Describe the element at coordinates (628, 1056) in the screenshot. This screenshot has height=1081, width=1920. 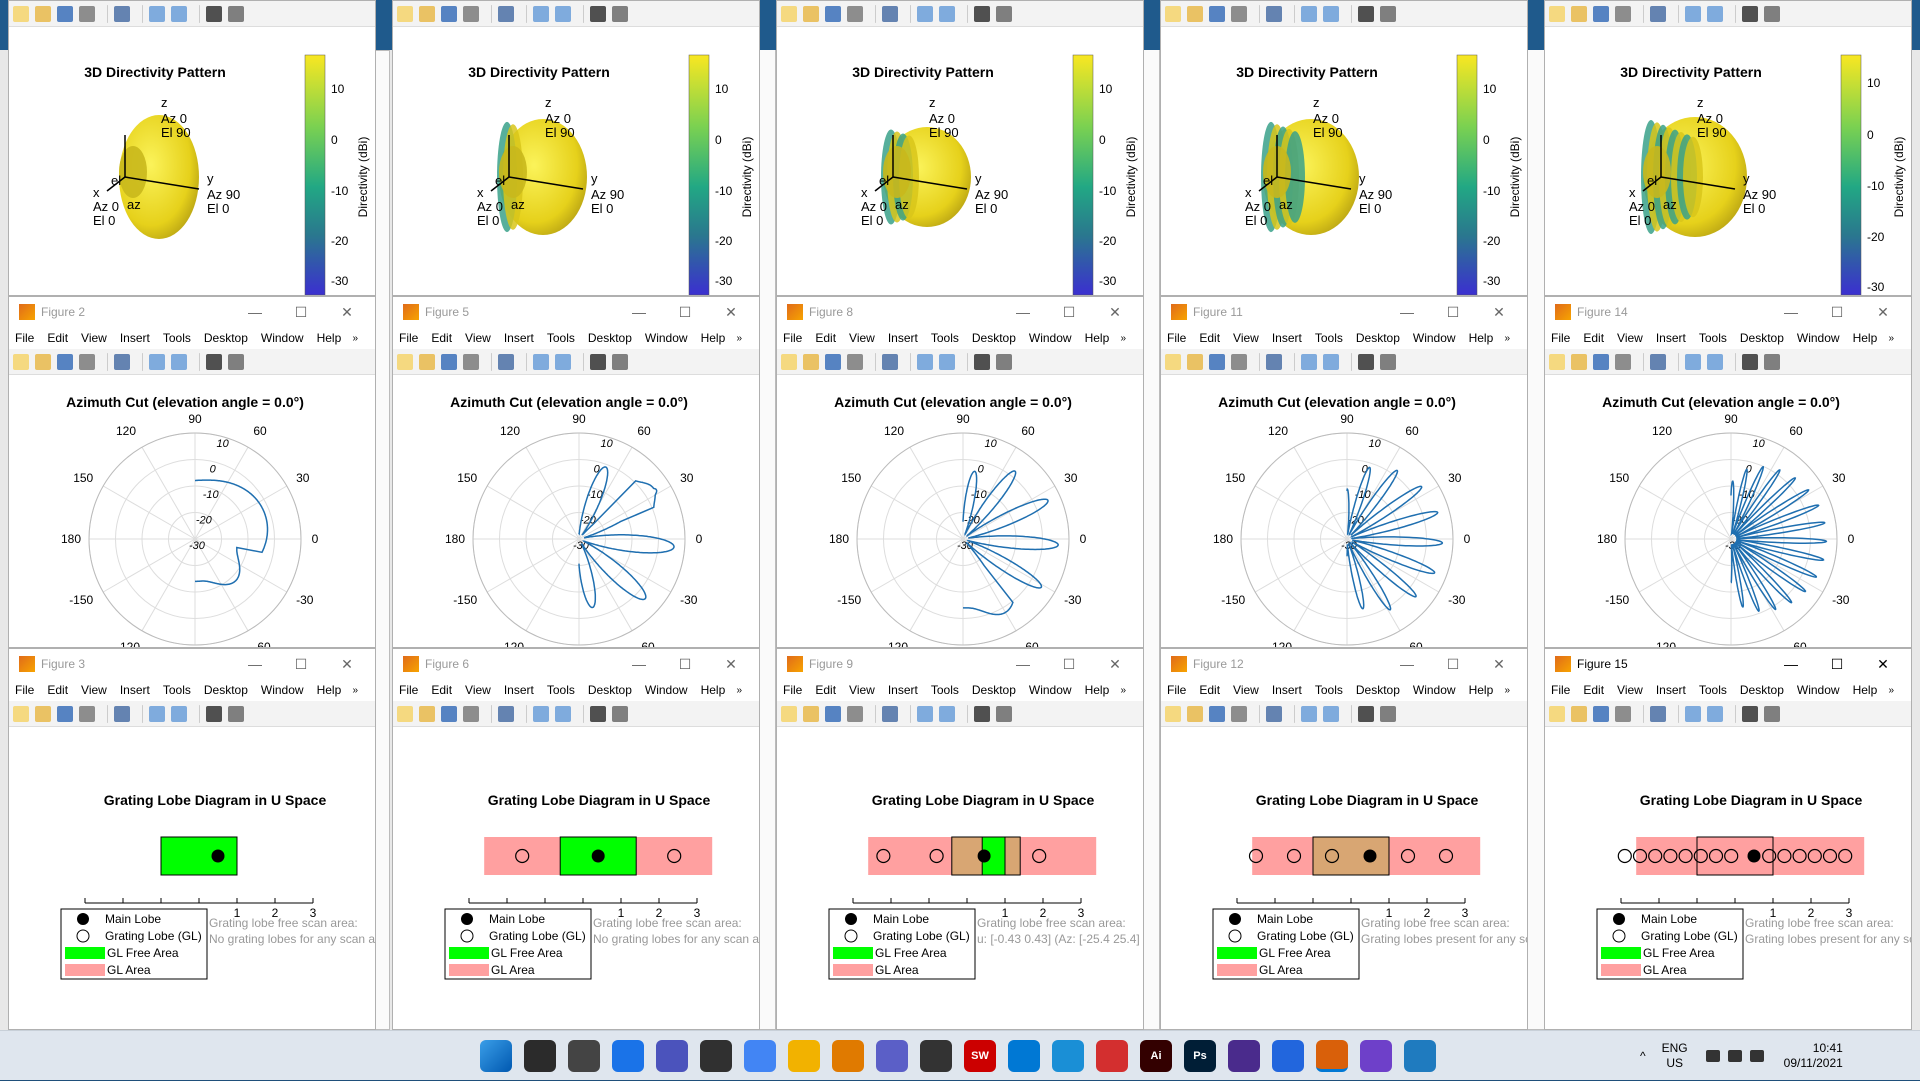
I see `widgets-icon` at that location.